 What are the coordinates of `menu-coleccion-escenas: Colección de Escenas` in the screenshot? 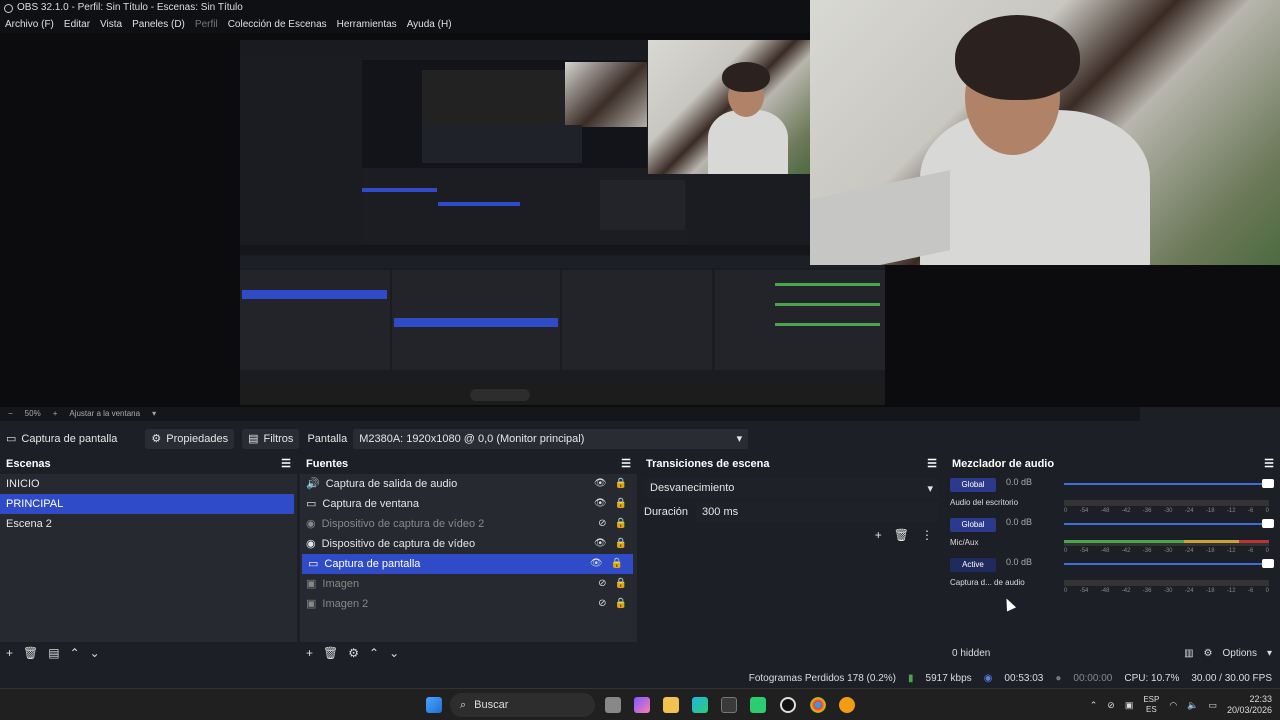 It's located at (277, 24).